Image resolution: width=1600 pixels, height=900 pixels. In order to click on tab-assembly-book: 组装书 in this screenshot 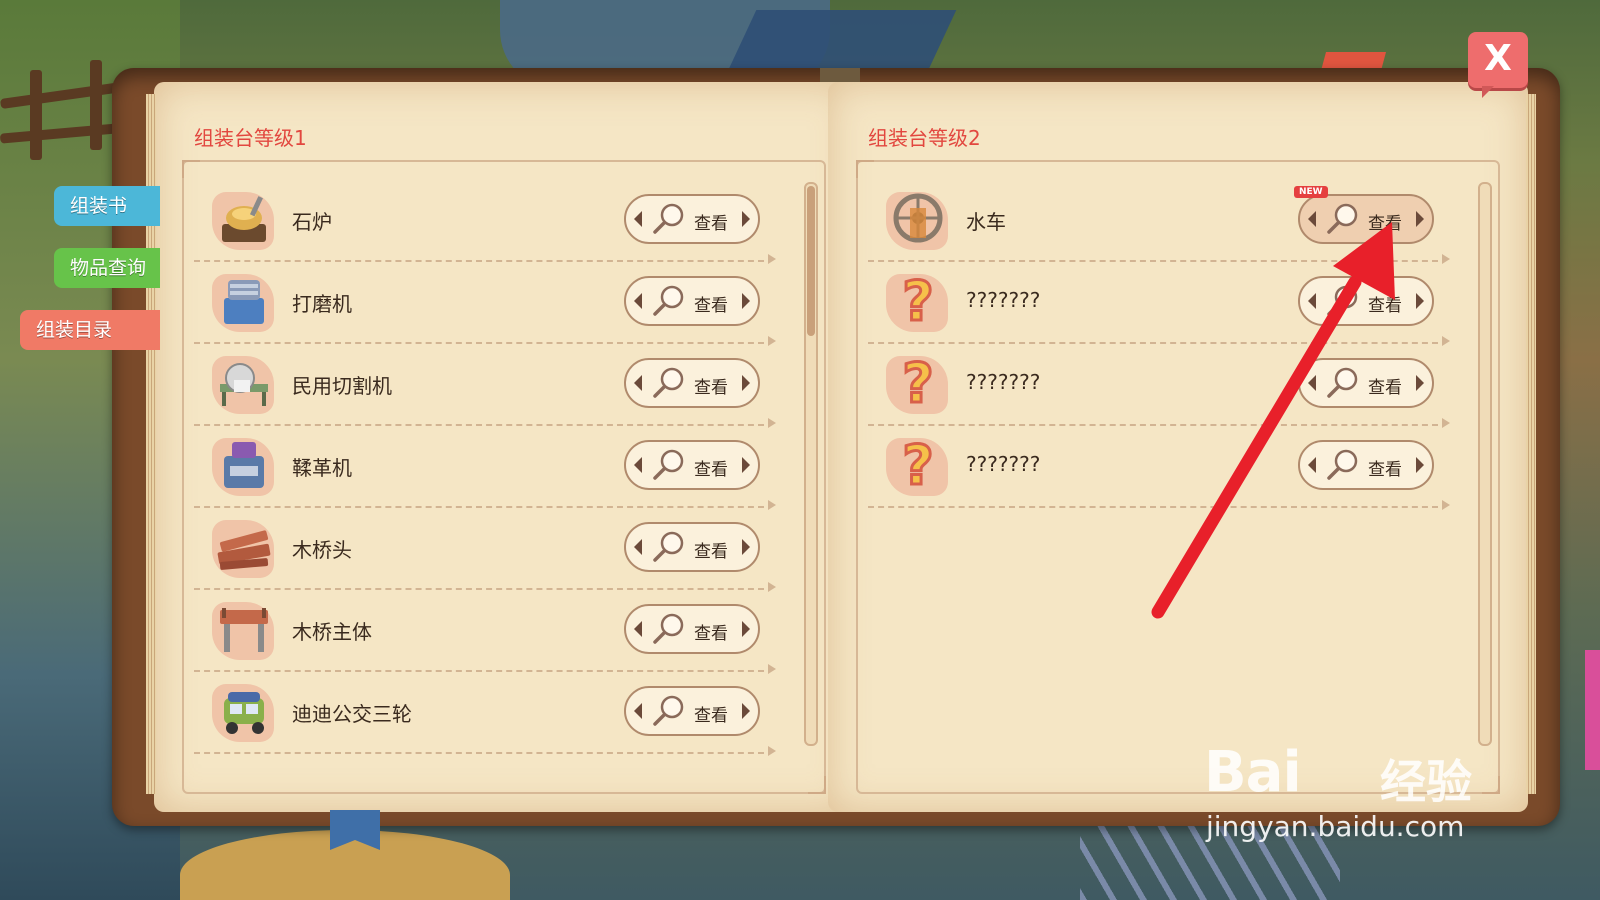, I will do `click(107, 206)`.